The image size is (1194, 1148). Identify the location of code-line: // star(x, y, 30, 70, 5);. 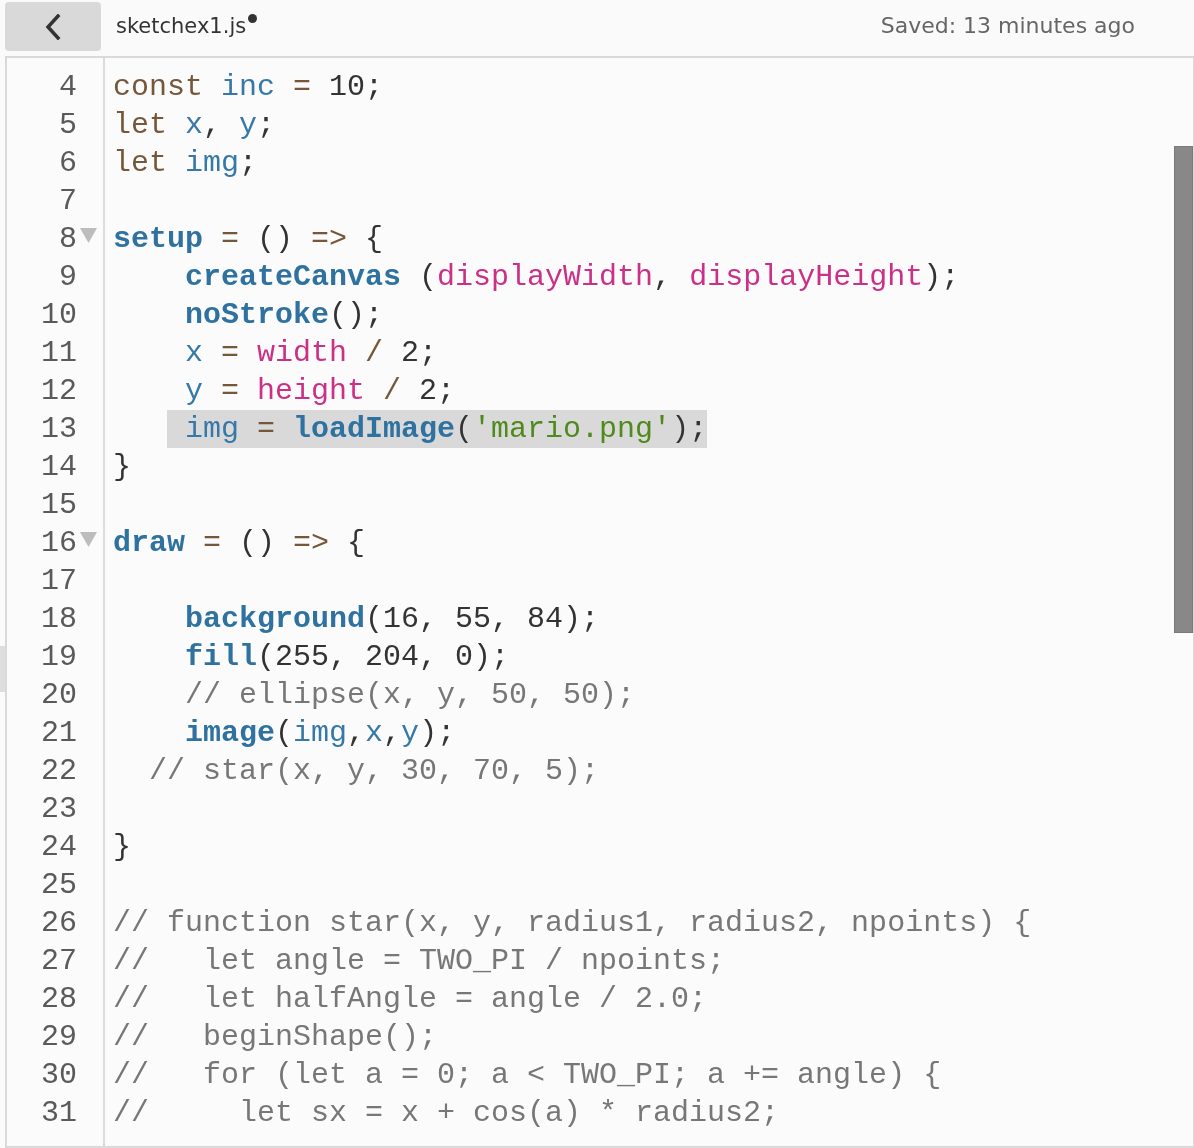
(374, 771).